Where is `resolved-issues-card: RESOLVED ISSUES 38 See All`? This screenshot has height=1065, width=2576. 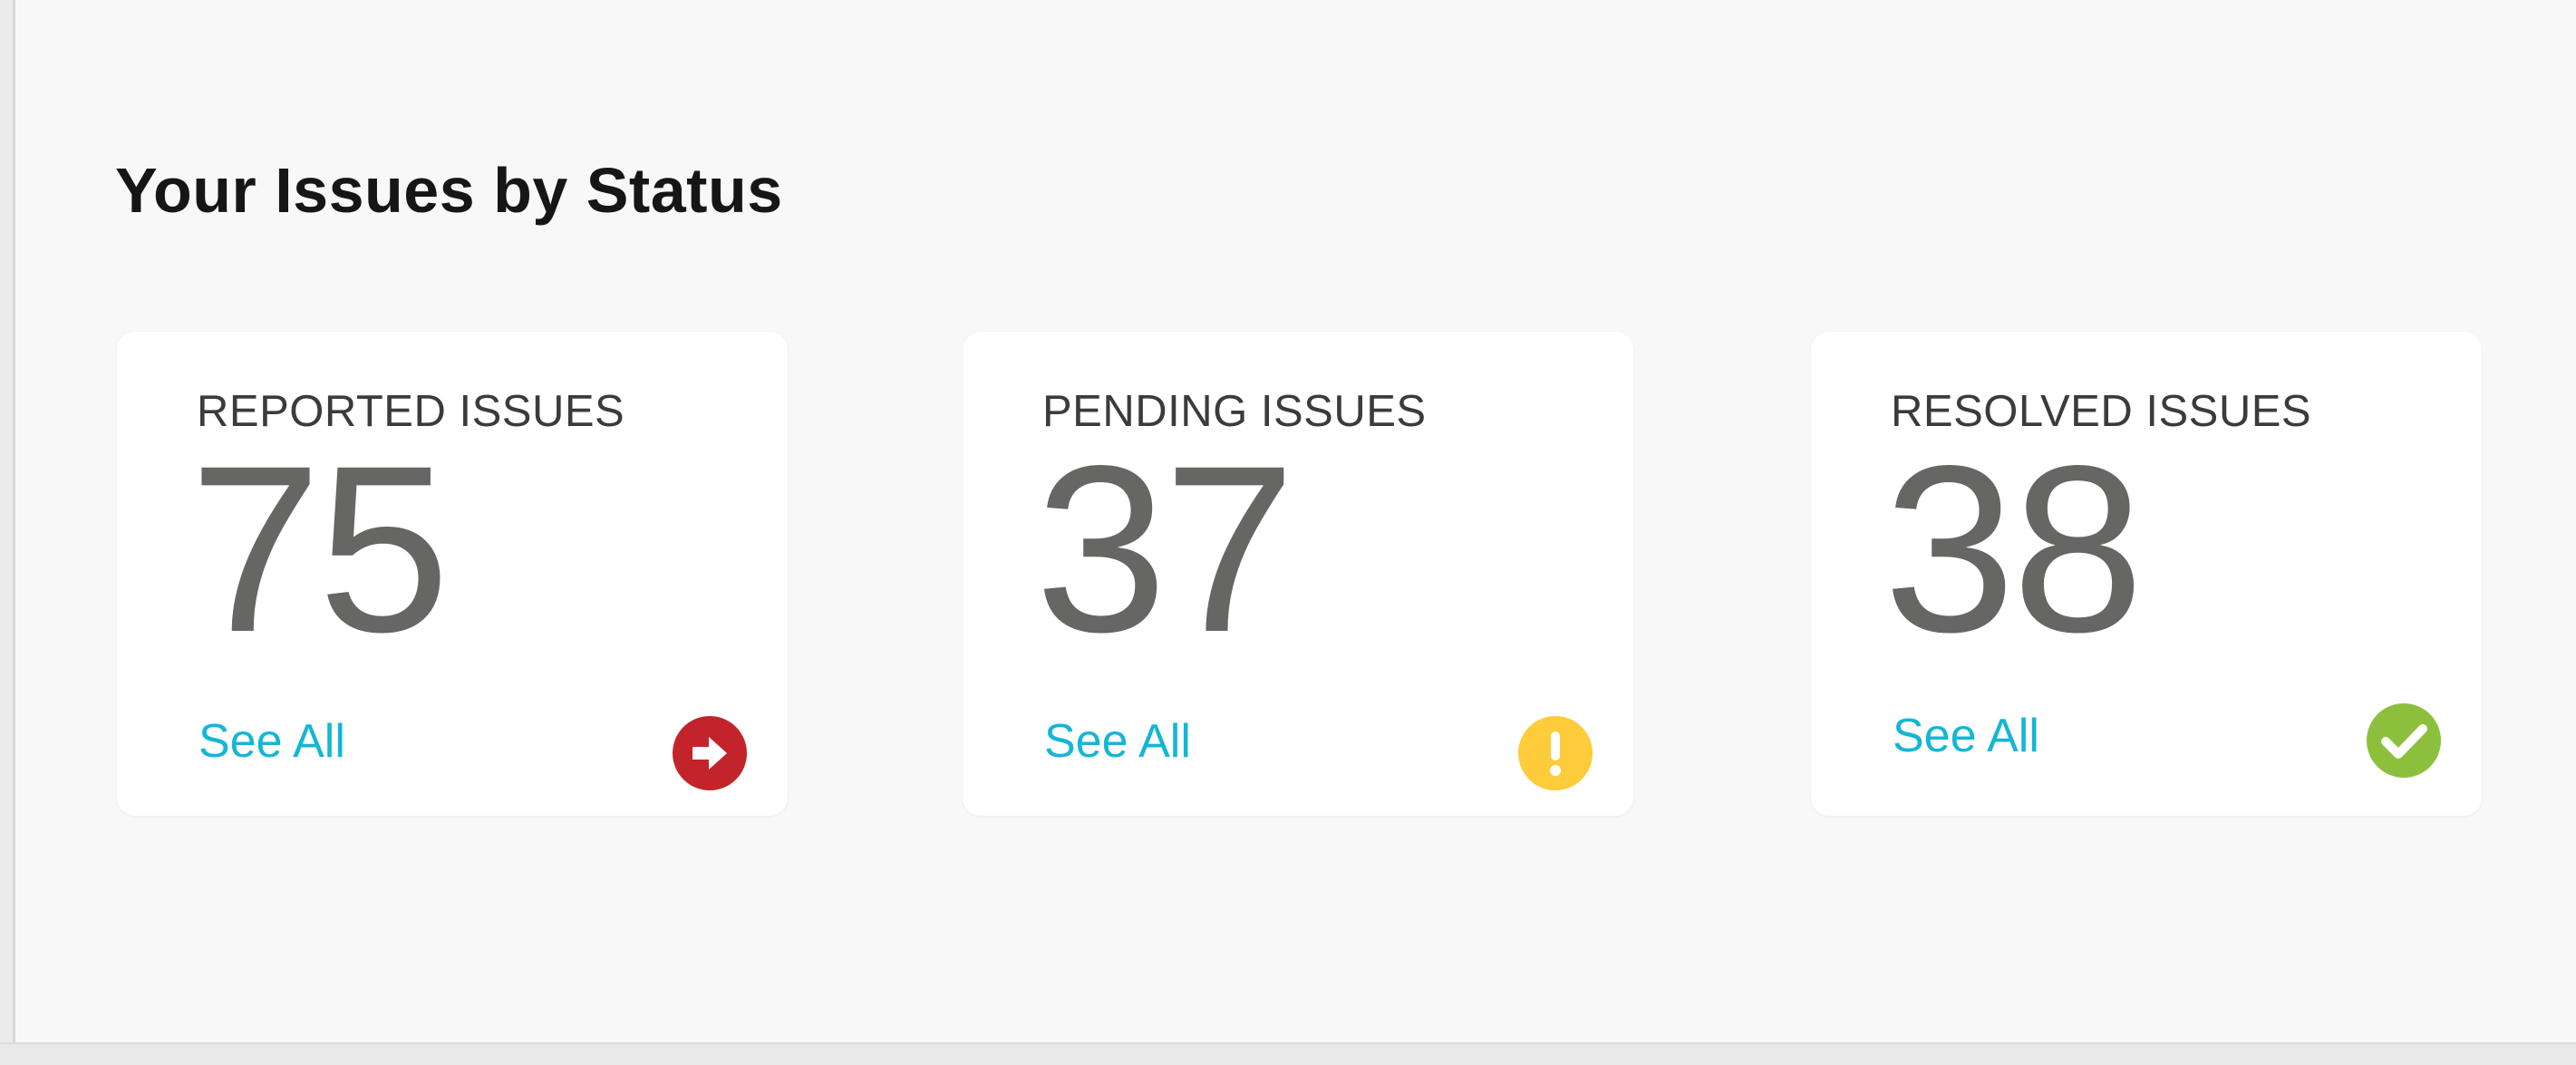 resolved-issues-card: RESOLVED ISSUES 38 See All is located at coordinates (2146, 574).